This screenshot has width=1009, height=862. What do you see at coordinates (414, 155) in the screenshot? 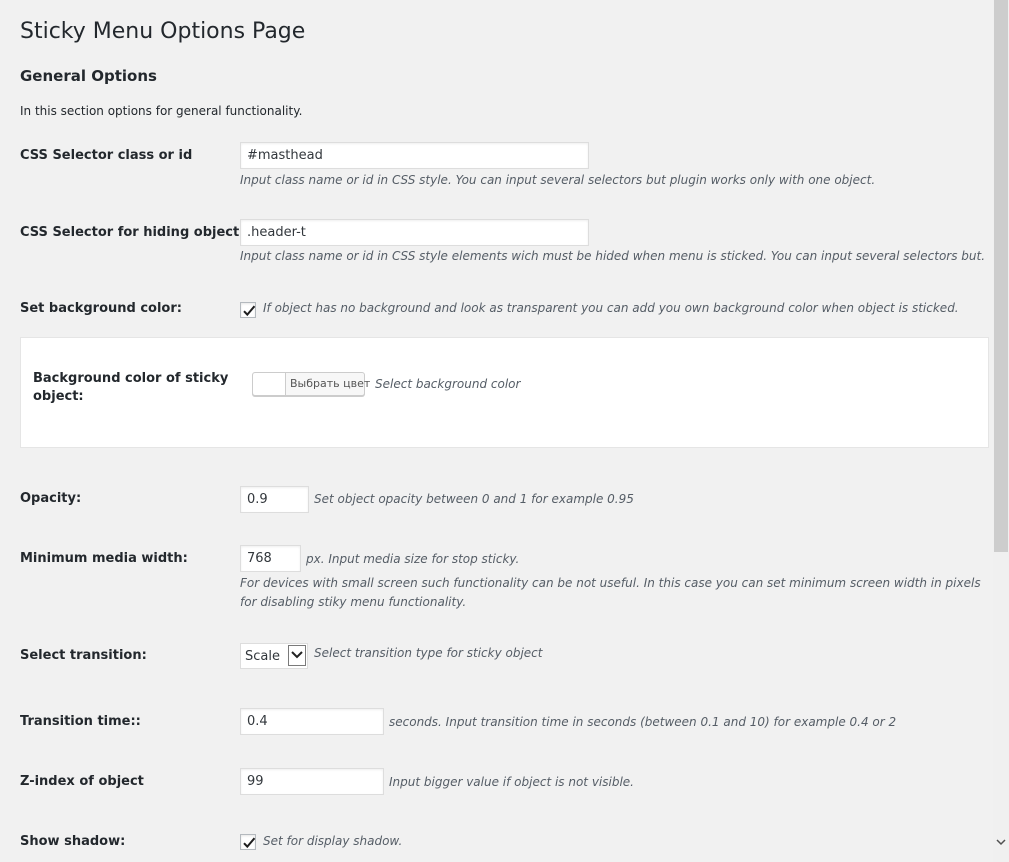
I see `css-selector-input: #masthead` at bounding box center [414, 155].